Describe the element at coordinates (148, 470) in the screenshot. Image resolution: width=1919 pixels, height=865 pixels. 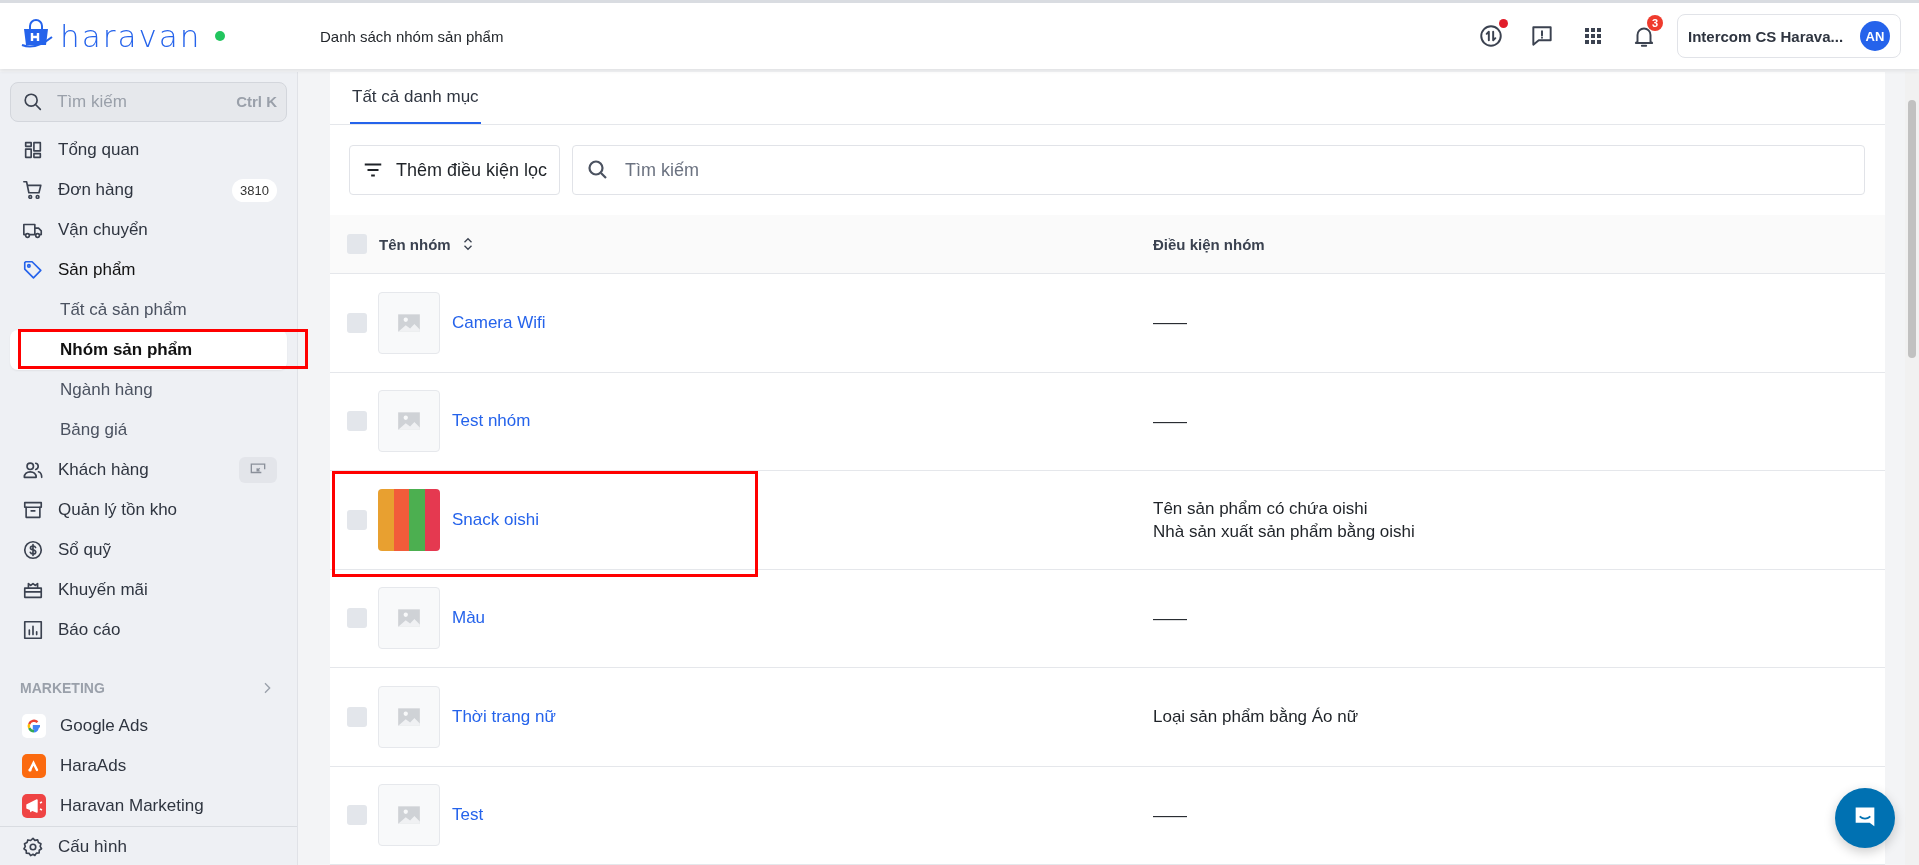
I see `nav-item: Khách hàng` at that location.